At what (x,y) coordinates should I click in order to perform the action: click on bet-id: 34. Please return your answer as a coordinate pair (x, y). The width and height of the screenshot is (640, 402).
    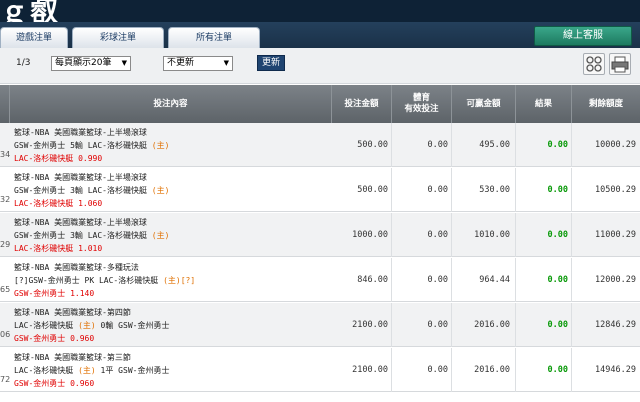
    Looking at the image, I should click on (5, 154).